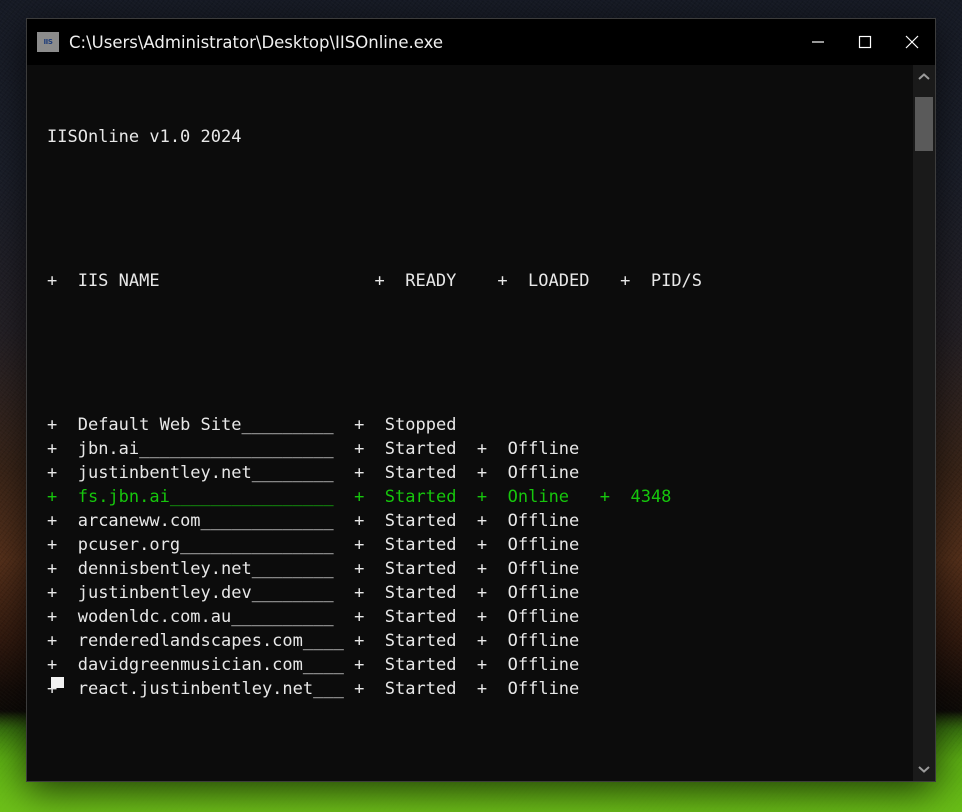  What do you see at coordinates (216, 521) in the screenshot?
I see `row-site-name: arcaneww.com_____________` at bounding box center [216, 521].